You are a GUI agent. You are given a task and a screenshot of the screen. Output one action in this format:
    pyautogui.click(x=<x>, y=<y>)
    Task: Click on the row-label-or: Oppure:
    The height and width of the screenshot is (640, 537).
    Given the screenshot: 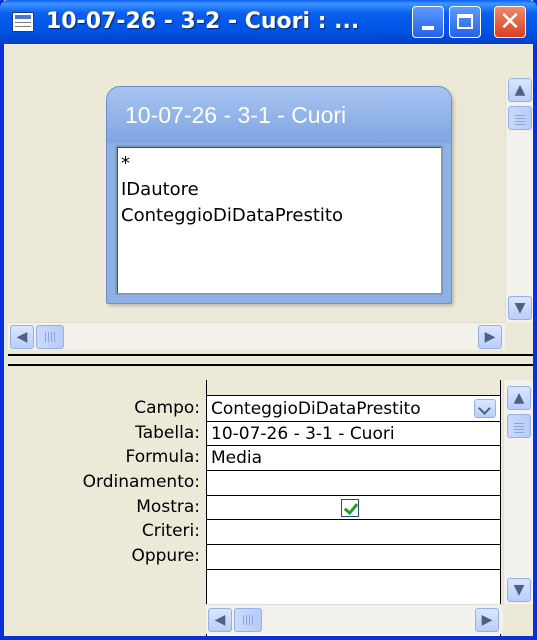 What is the action you would take?
    pyautogui.click(x=165, y=556)
    